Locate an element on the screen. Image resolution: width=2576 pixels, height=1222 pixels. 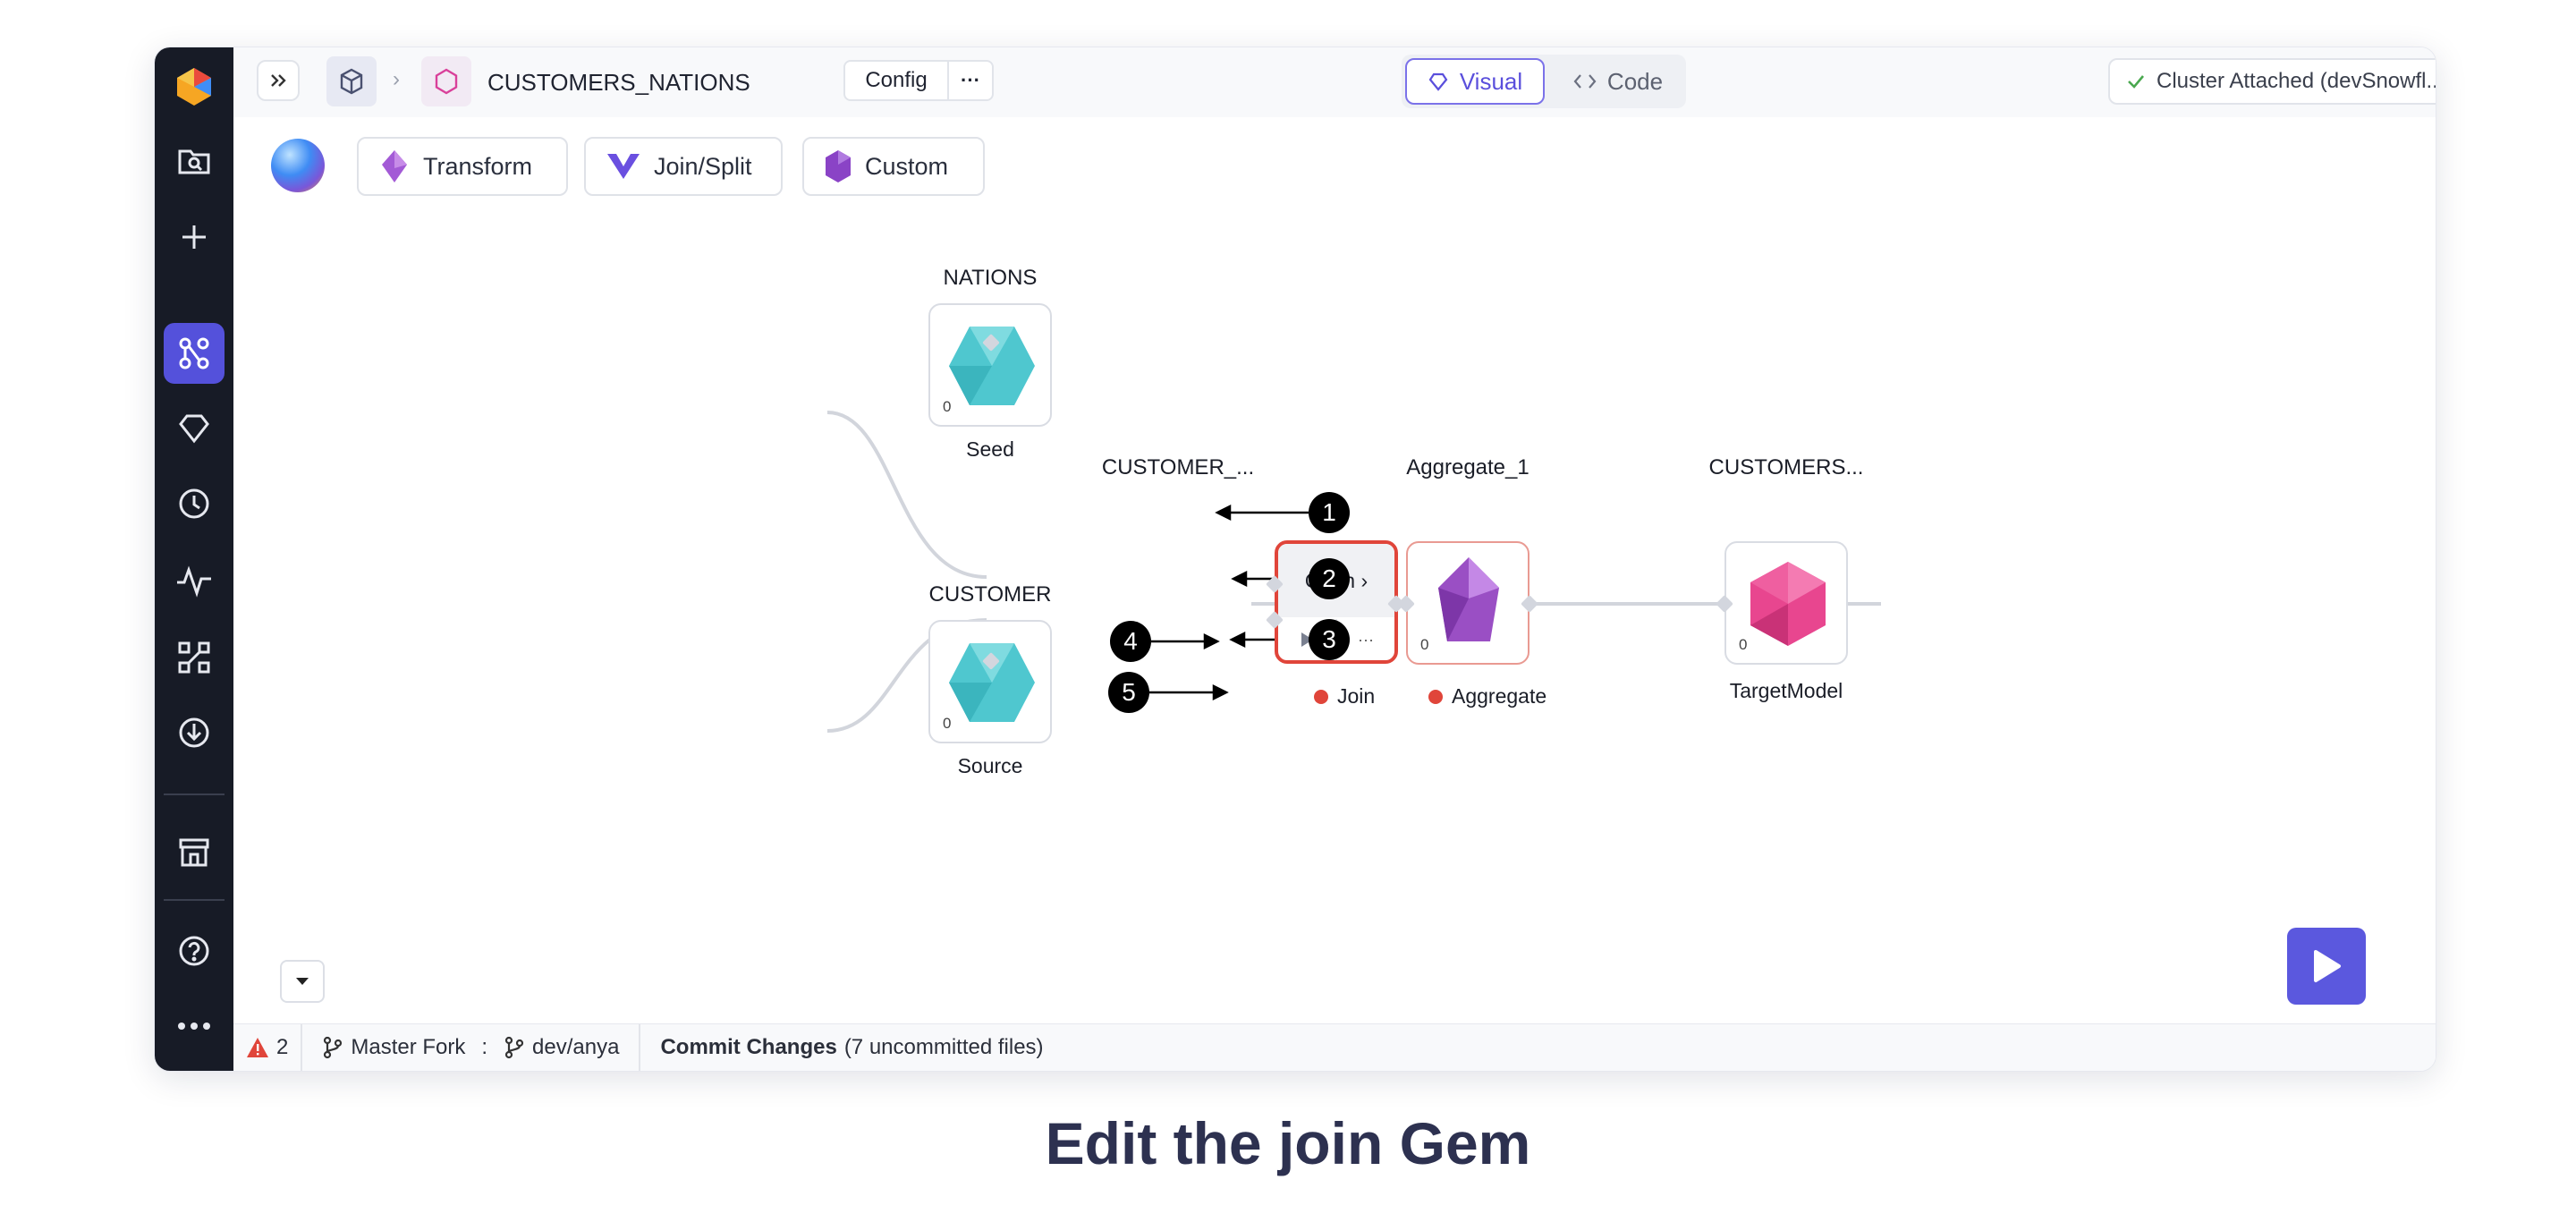
nations-node: 0 is located at coordinates (990, 365).